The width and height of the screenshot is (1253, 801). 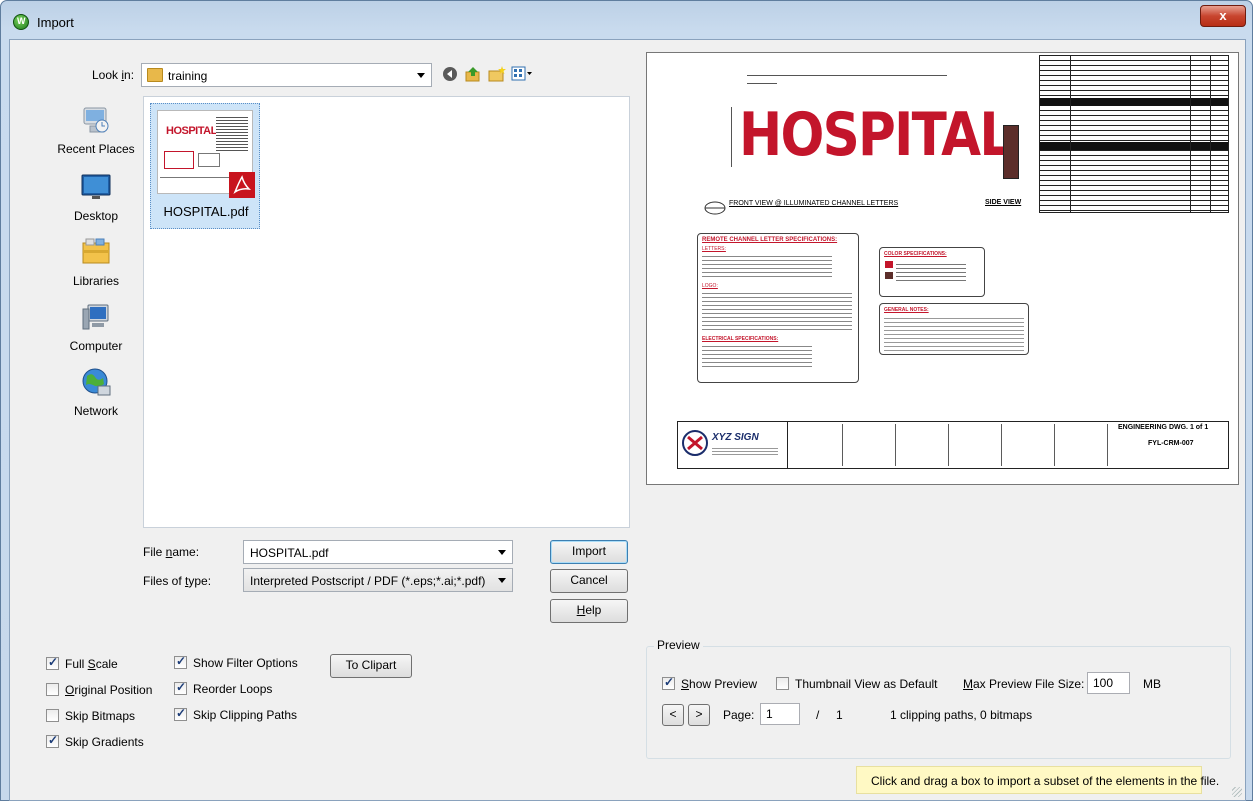 I want to click on company-logo-icon, so click(x=695, y=443).